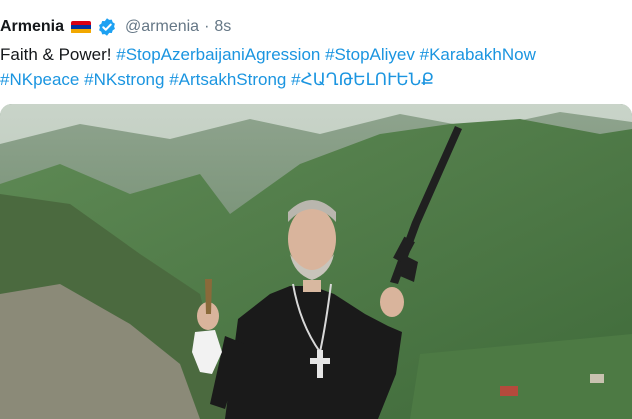  I want to click on hashtag-link: #ՀԱՂԹԵԼՈՒԵՆՔ, so click(362, 79).